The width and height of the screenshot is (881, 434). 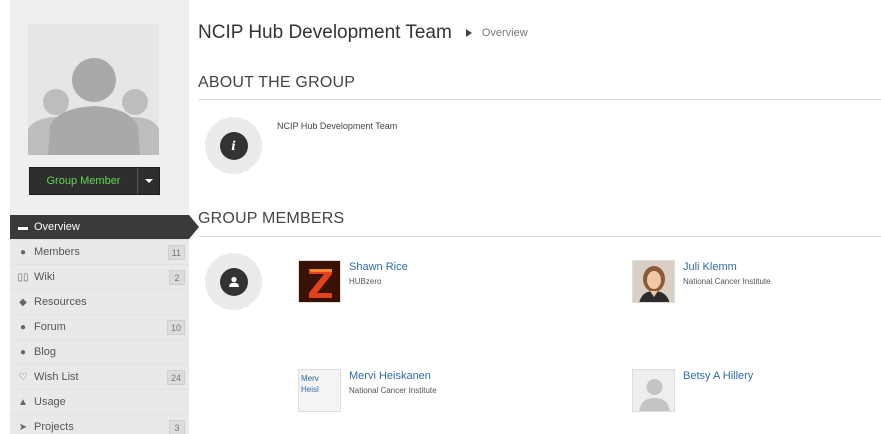 I want to click on blog-icon: ●, so click(x=23, y=352).